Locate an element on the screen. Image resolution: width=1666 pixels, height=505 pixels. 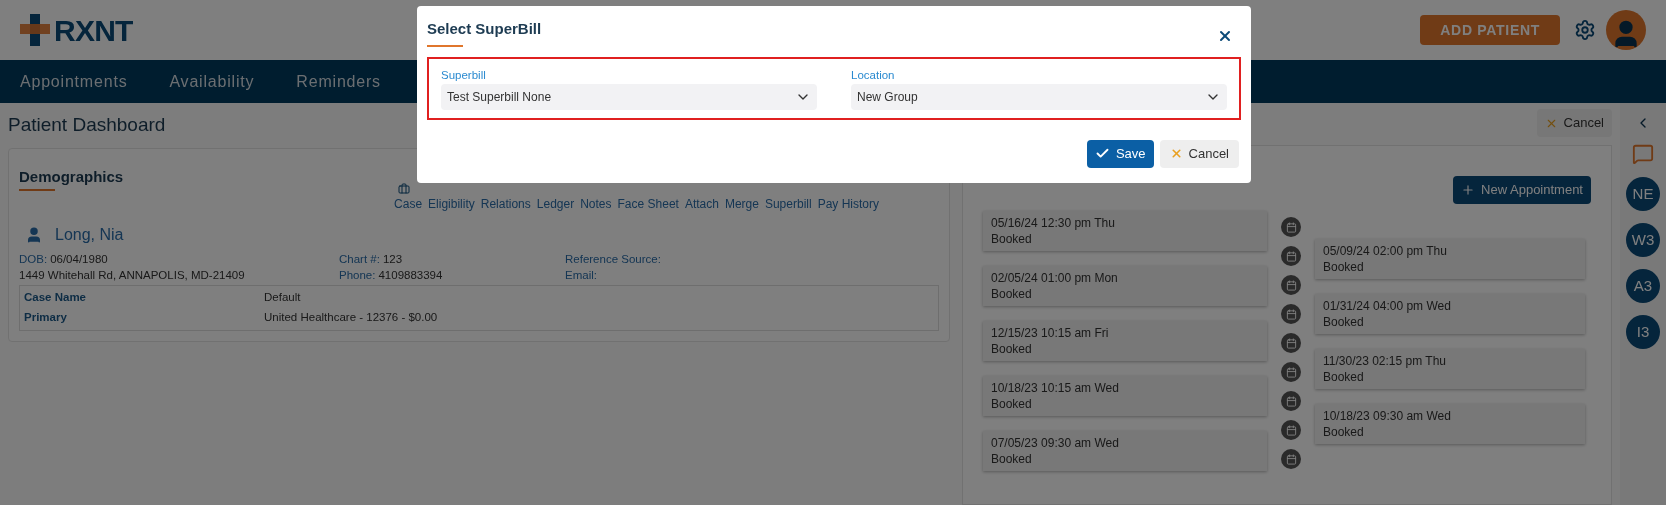
patient-link: Notes is located at coordinates (596, 203).